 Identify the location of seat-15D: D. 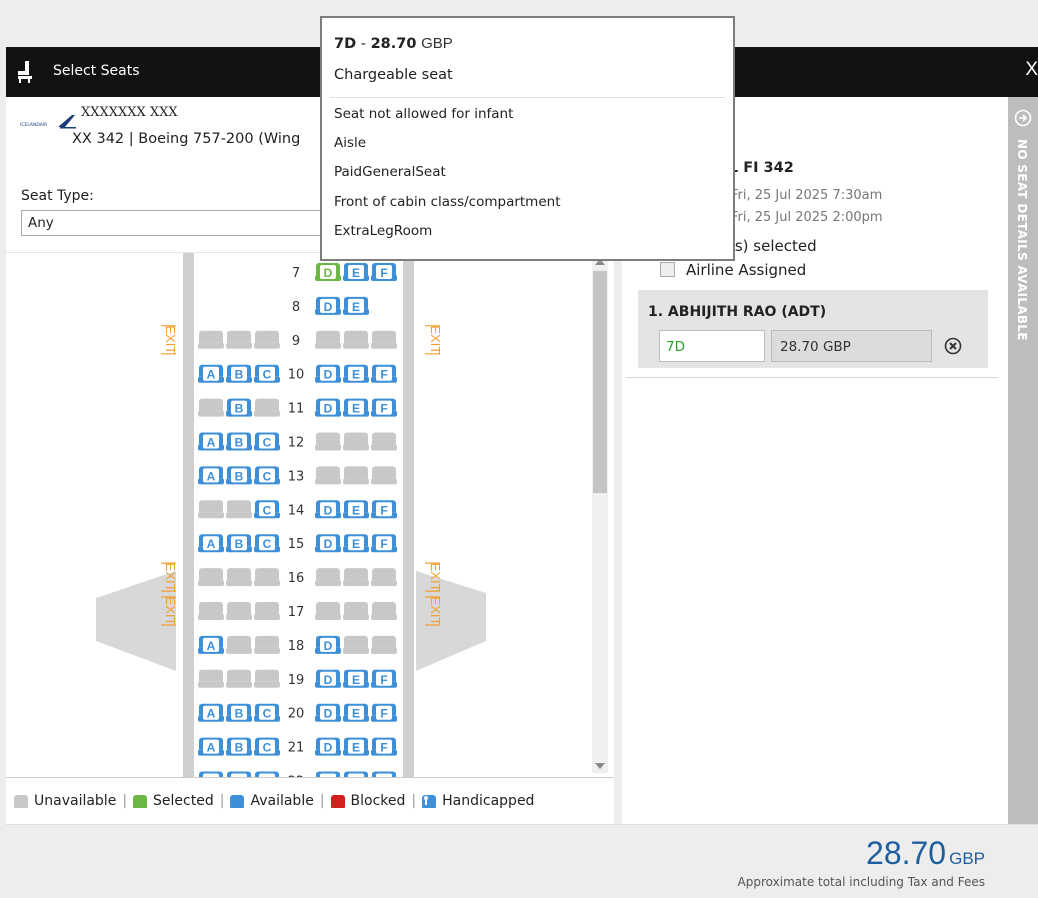
(328, 543).